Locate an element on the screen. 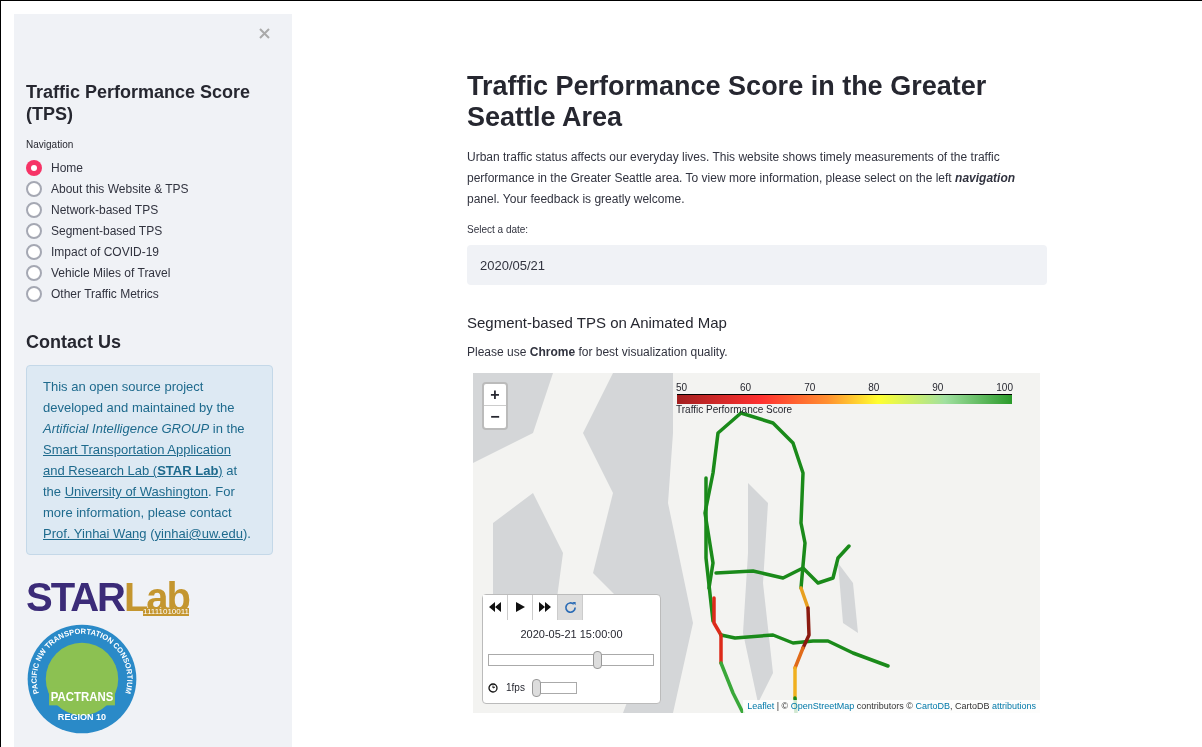 The image size is (1202, 747). navigation-radio-option: About this Website & TPS is located at coordinates (153, 189).